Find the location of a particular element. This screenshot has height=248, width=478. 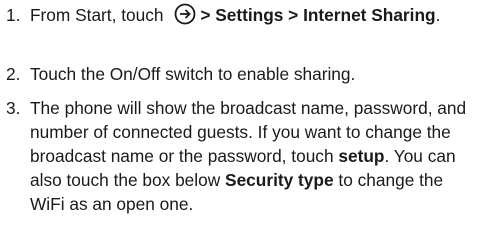

settings-path: > Settings > Internet Sharing is located at coordinates (318, 15).